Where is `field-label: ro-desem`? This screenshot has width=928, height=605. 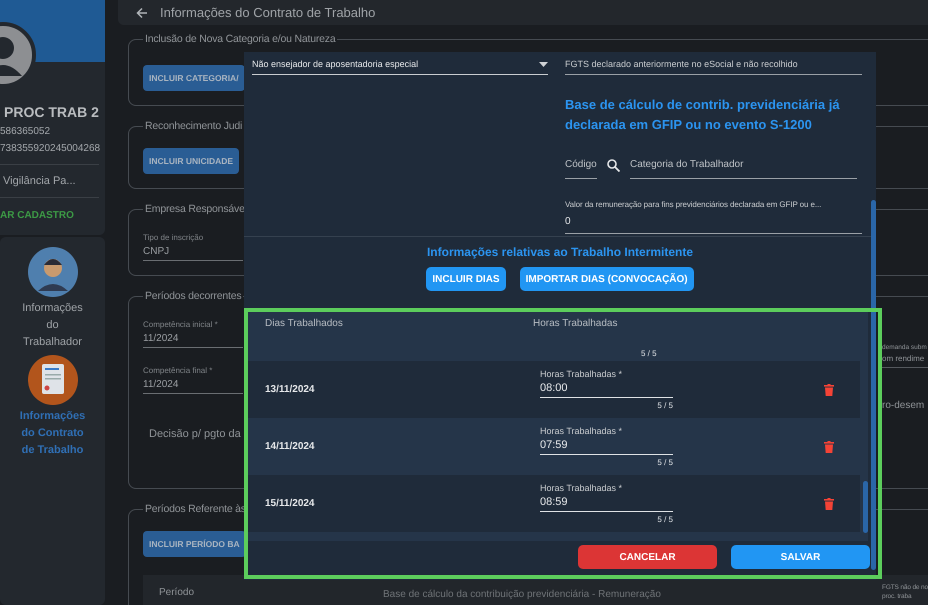
field-label: ro-desem is located at coordinates (904, 405).